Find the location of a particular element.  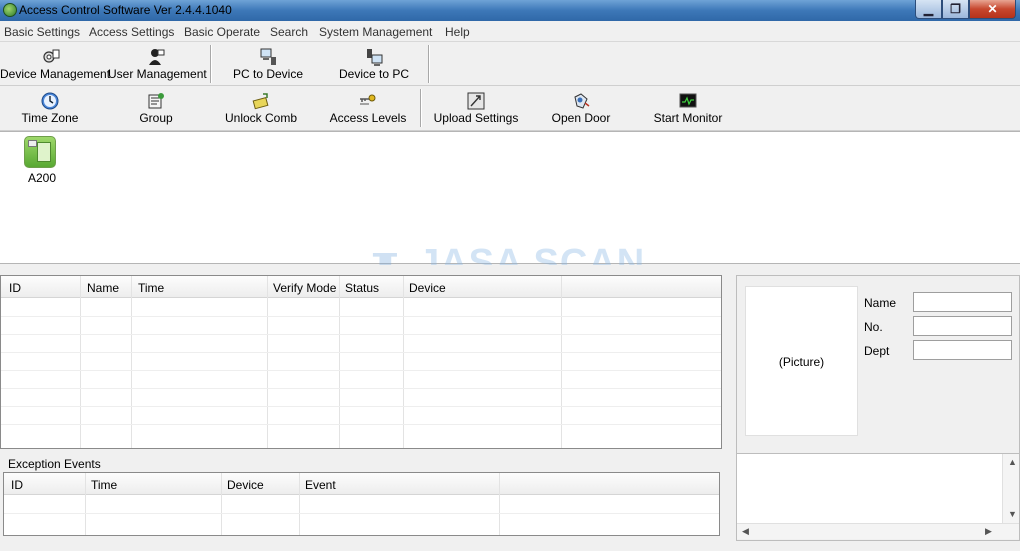

maximize-button: ❐ is located at coordinates (955, 9).